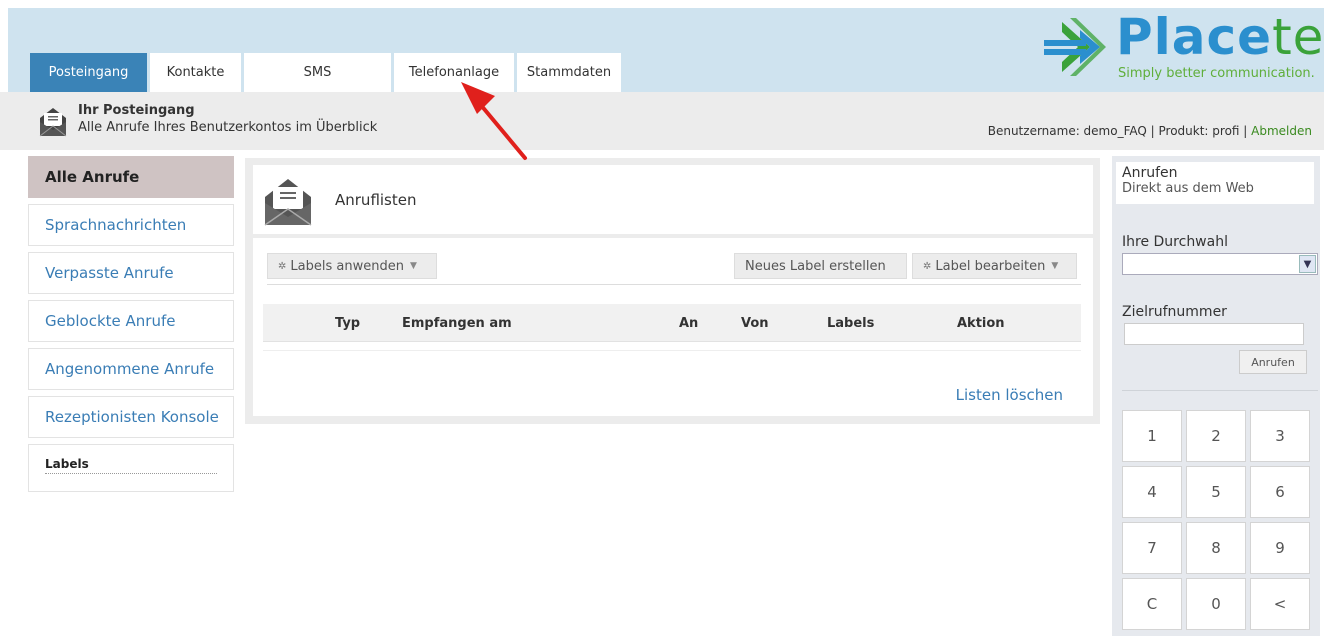 The height and width of the screenshot is (636, 1324). Describe the element at coordinates (1280, 548) in the screenshot. I see `key-9: 9` at that location.